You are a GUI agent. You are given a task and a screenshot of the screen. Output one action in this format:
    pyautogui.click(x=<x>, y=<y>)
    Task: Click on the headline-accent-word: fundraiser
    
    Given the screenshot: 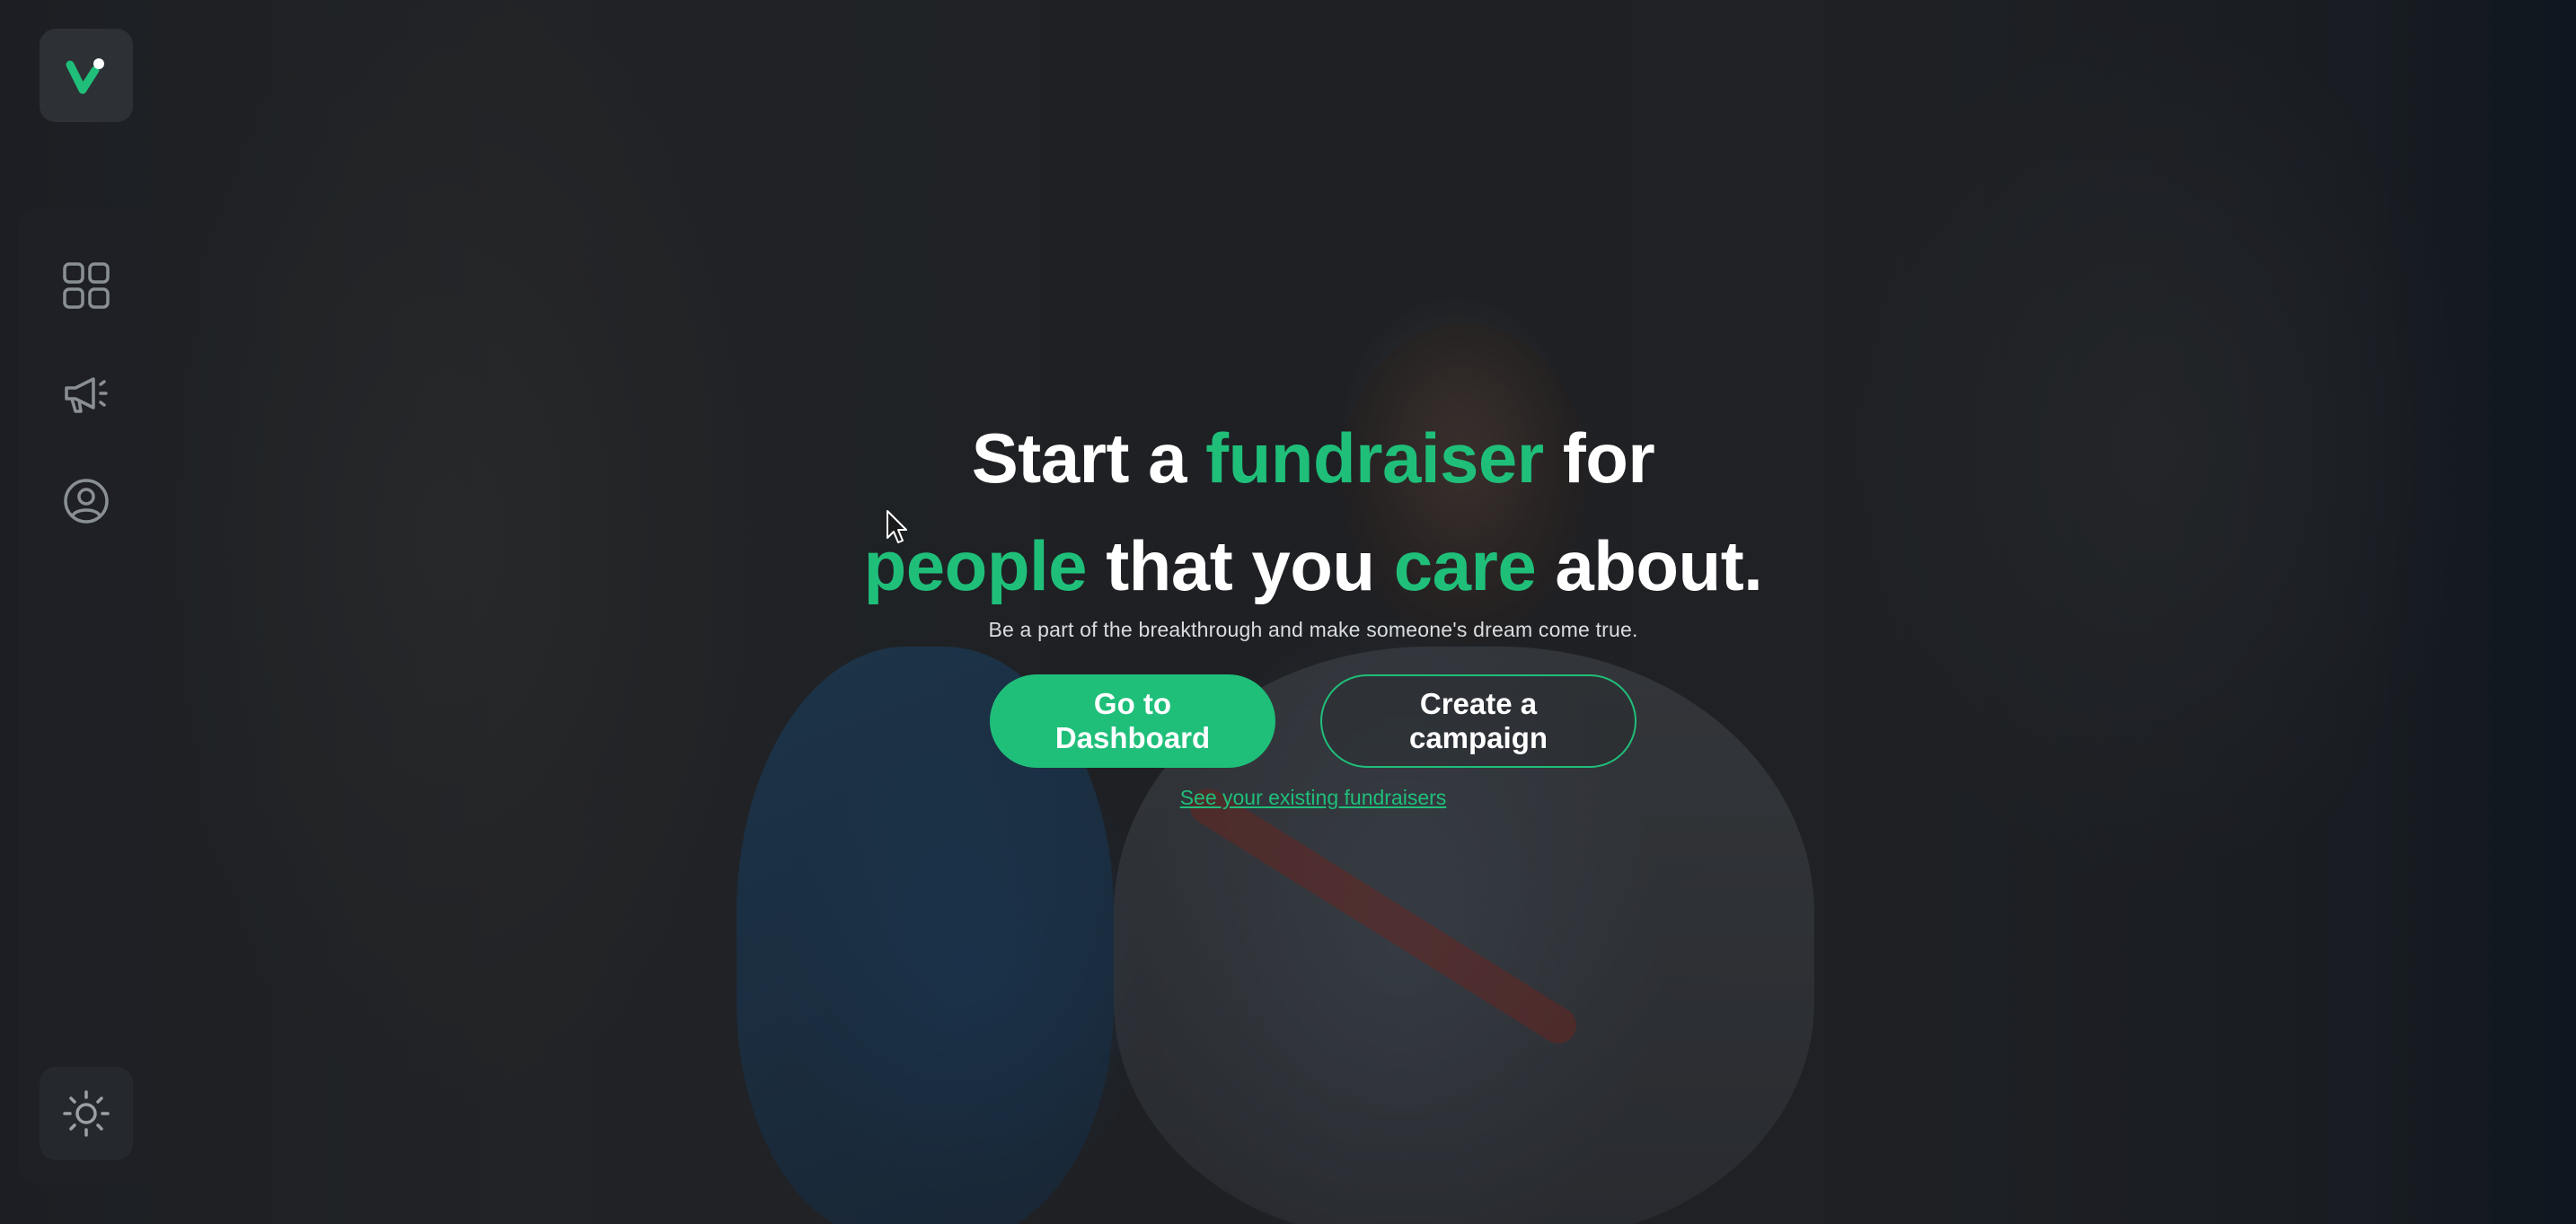 What is the action you would take?
    pyautogui.click(x=1374, y=458)
    